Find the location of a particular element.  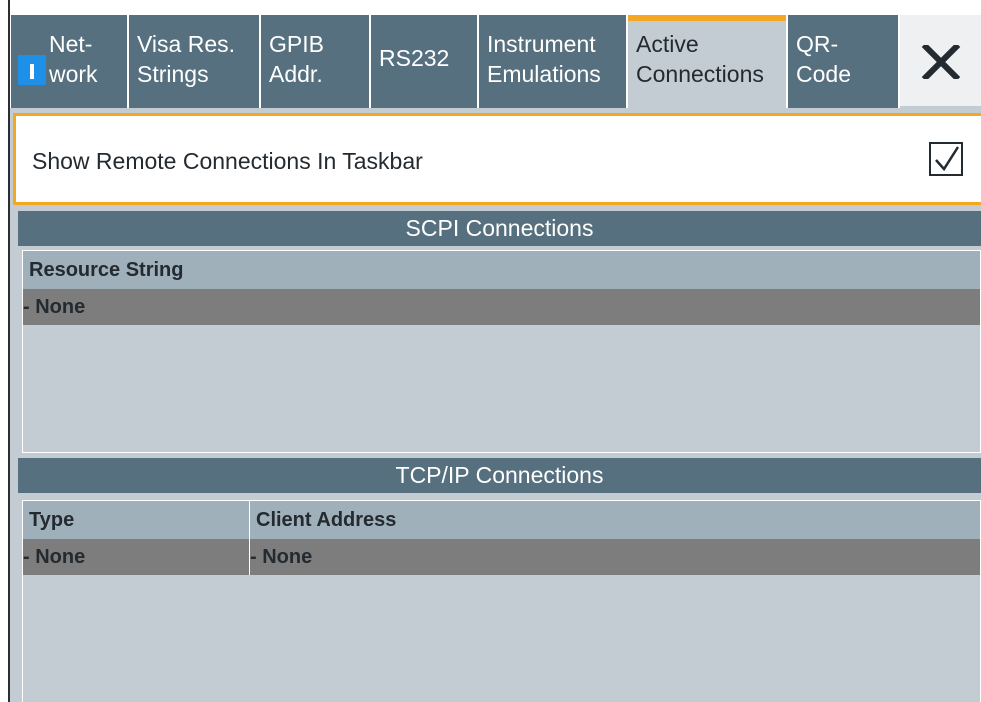

tab-visa-res-strings: Visa Res. Strings is located at coordinates (194, 61).